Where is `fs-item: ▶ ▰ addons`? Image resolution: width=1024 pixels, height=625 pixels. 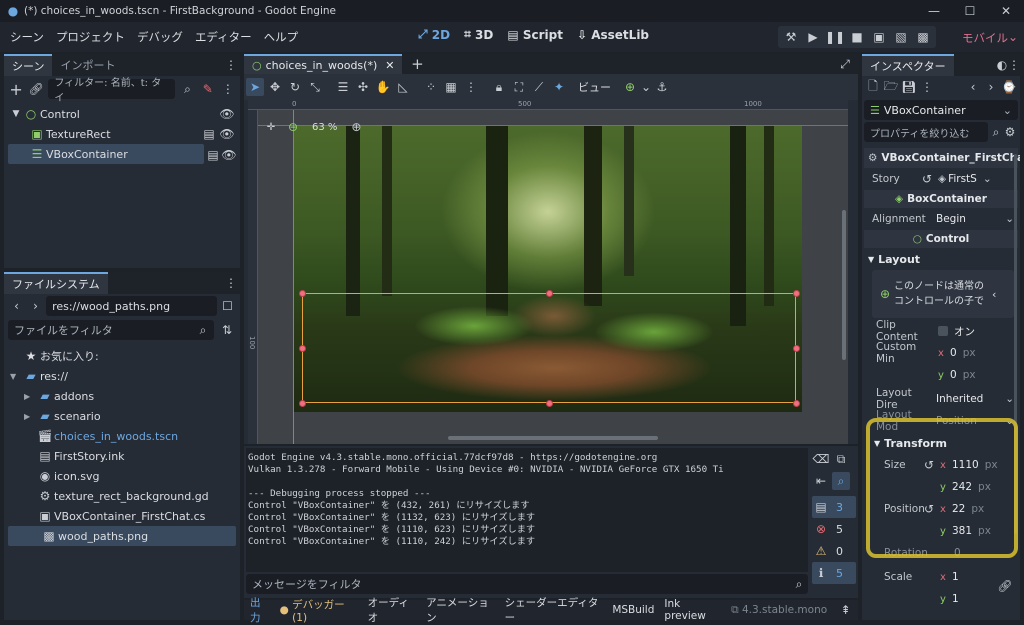
fs-item: ▶ ▰ addons is located at coordinates (122, 396).